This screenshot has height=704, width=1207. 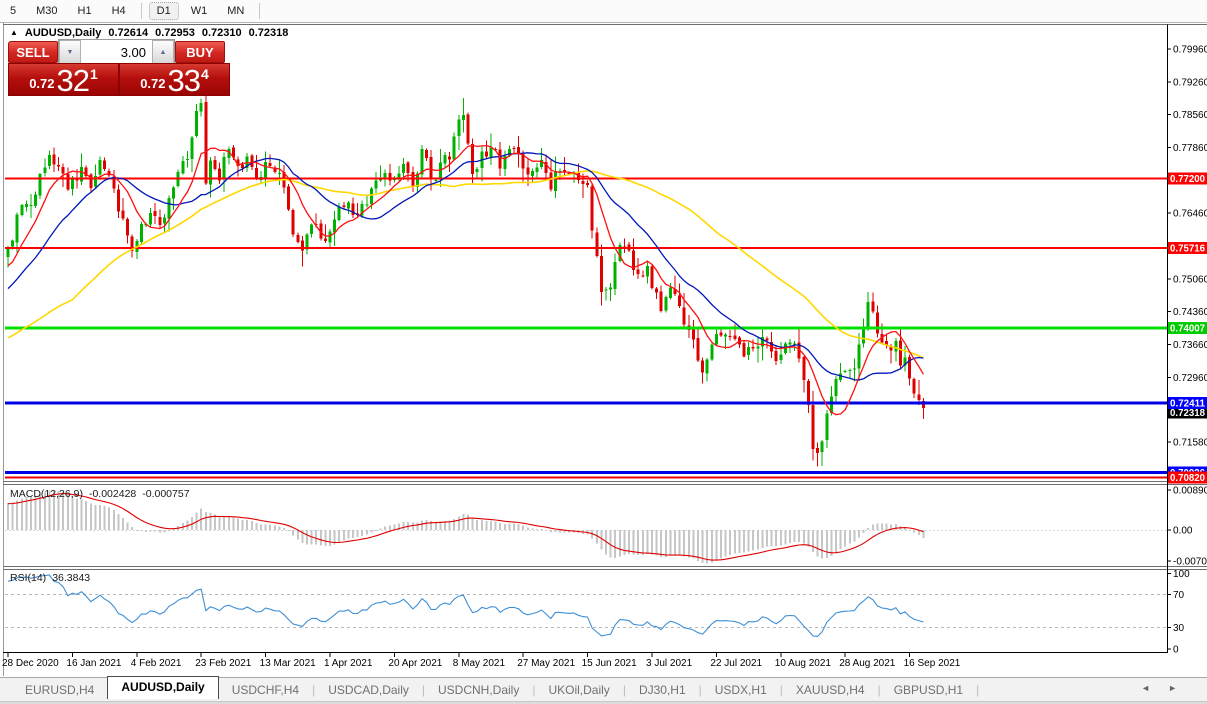 What do you see at coordinates (42, 83) in the screenshot?
I see `sell-price-stem: 0.72` at bounding box center [42, 83].